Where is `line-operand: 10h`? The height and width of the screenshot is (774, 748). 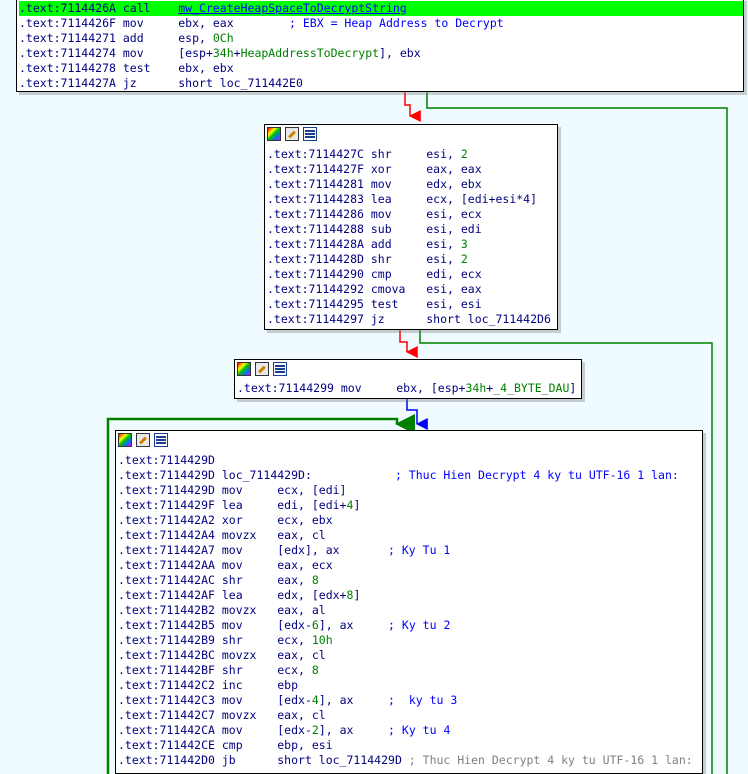
line-operand: 10h is located at coordinates (322, 640).